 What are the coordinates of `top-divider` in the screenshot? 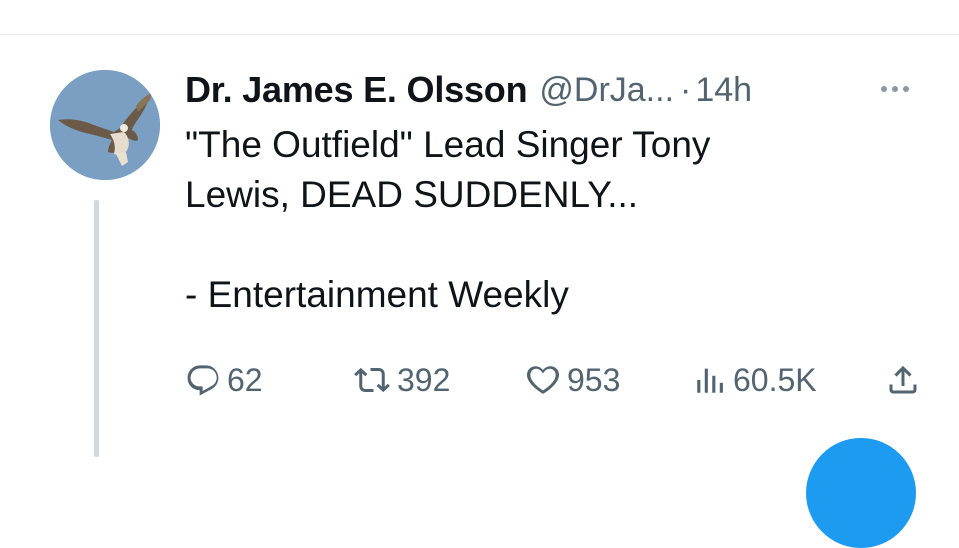 It's located at (479, 34).